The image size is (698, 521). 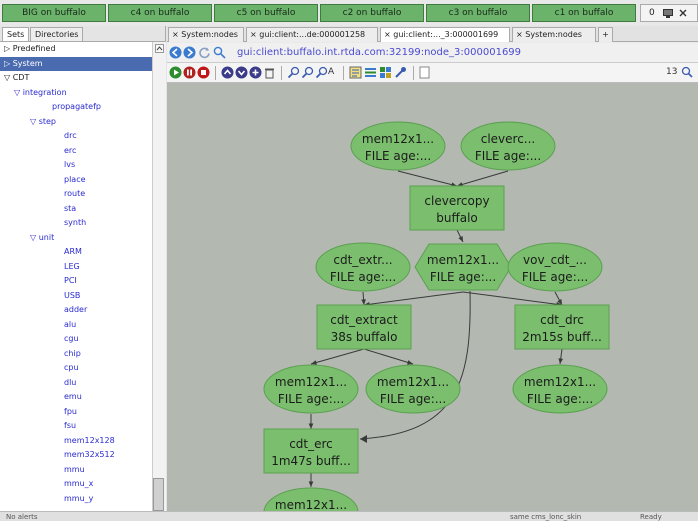 I want to click on doc-tab-client-1699: × gui:client:..._3:000001699, so click(x=445, y=34).